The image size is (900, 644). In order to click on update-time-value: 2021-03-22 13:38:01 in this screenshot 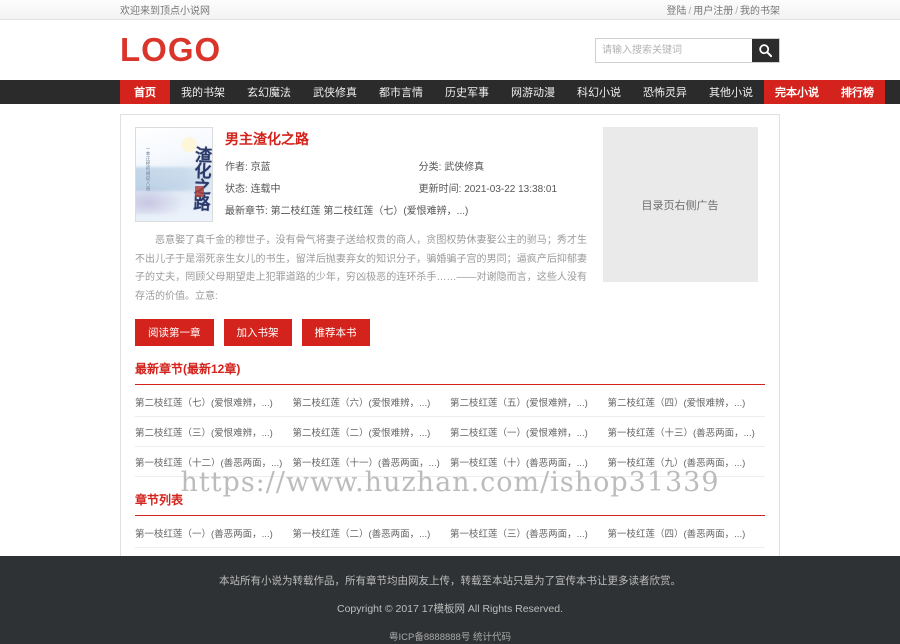, I will do `click(511, 189)`.